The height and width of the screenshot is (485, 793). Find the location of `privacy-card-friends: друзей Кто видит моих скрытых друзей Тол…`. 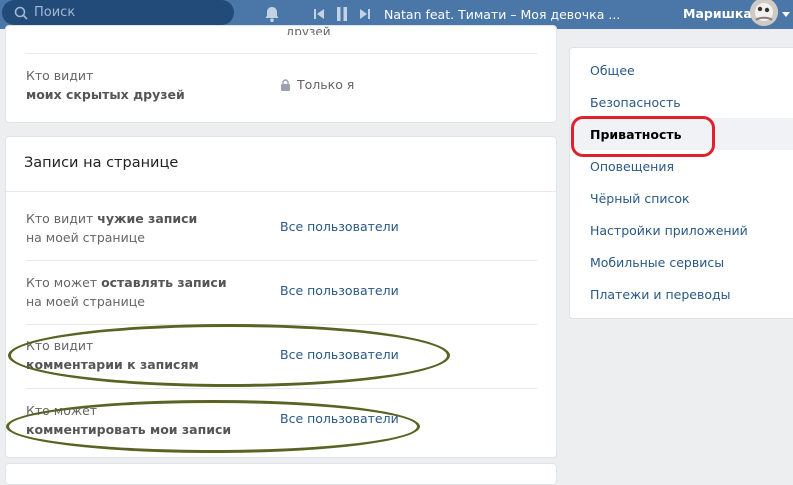

privacy-card-friends: друзей Кто видит моих скрытых друзей Тол… is located at coordinates (281, 74).